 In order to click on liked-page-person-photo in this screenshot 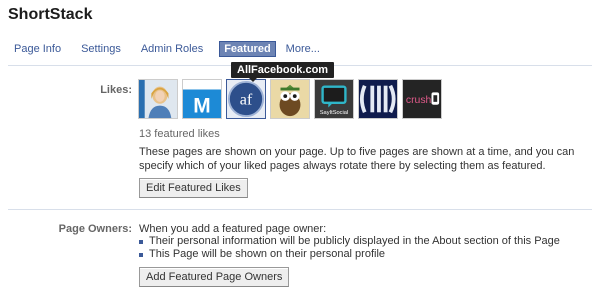, I will do `click(158, 99)`.